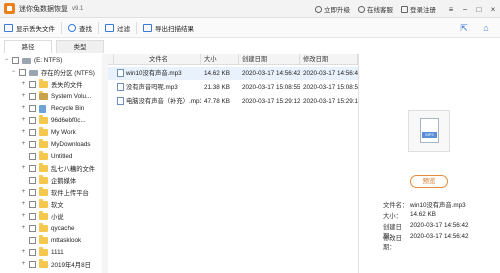  I want to click on upgrade-link: 立即升级, so click(332, 9).